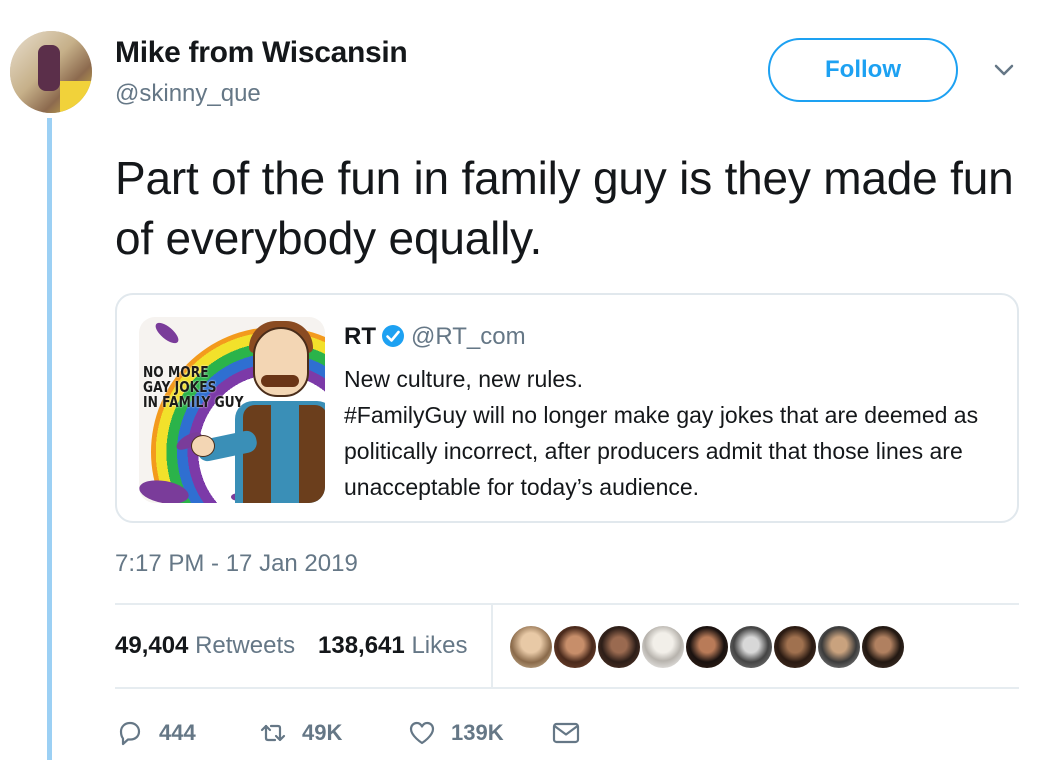 The height and width of the screenshot is (760, 1042). What do you see at coordinates (155, 733) in the screenshot?
I see `reply-button: 444` at bounding box center [155, 733].